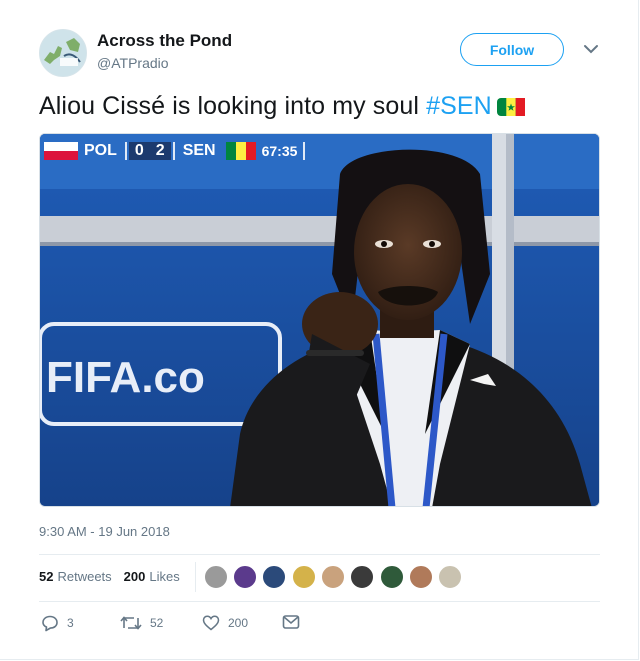 The image size is (640, 661). I want to click on user-handle: @ATPradio, so click(133, 63).